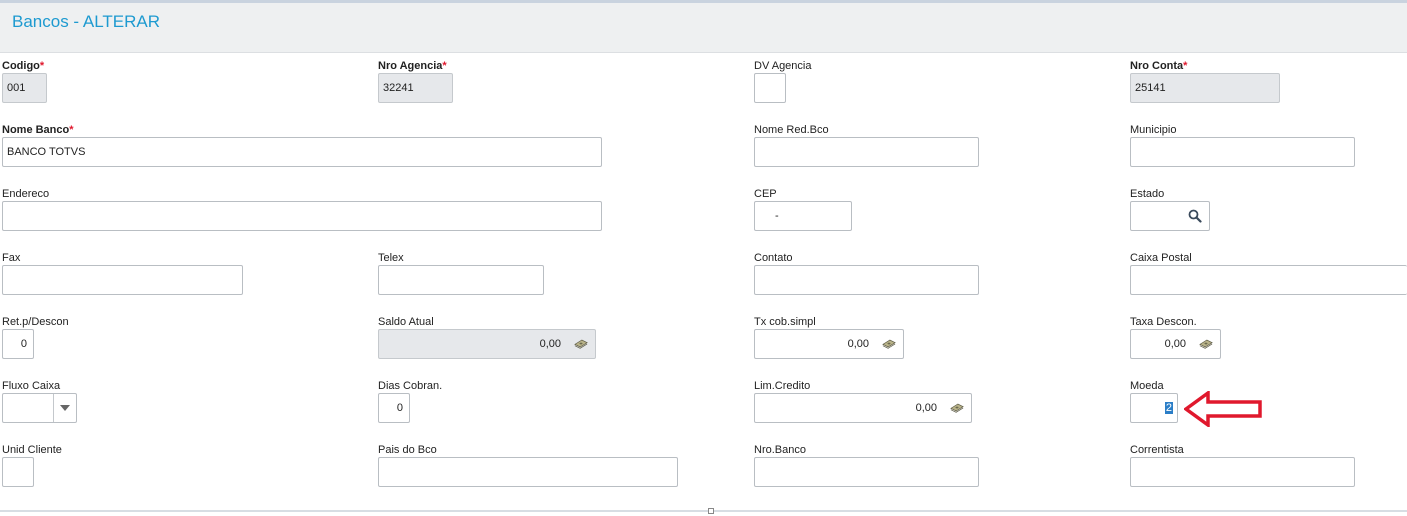 This screenshot has height=516, width=1407. Describe the element at coordinates (38, 130) in the screenshot. I see `nome-banco-label: Nome Banco*` at that location.